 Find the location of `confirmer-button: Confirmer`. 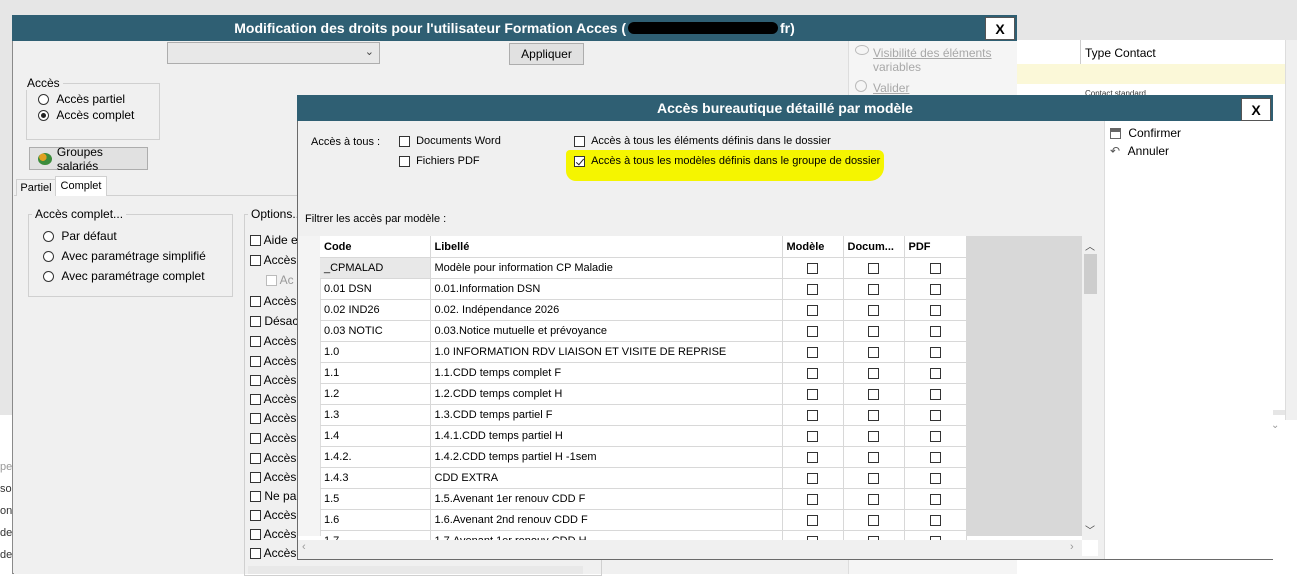

confirmer-button: Confirmer is located at coordinates (1145, 133).